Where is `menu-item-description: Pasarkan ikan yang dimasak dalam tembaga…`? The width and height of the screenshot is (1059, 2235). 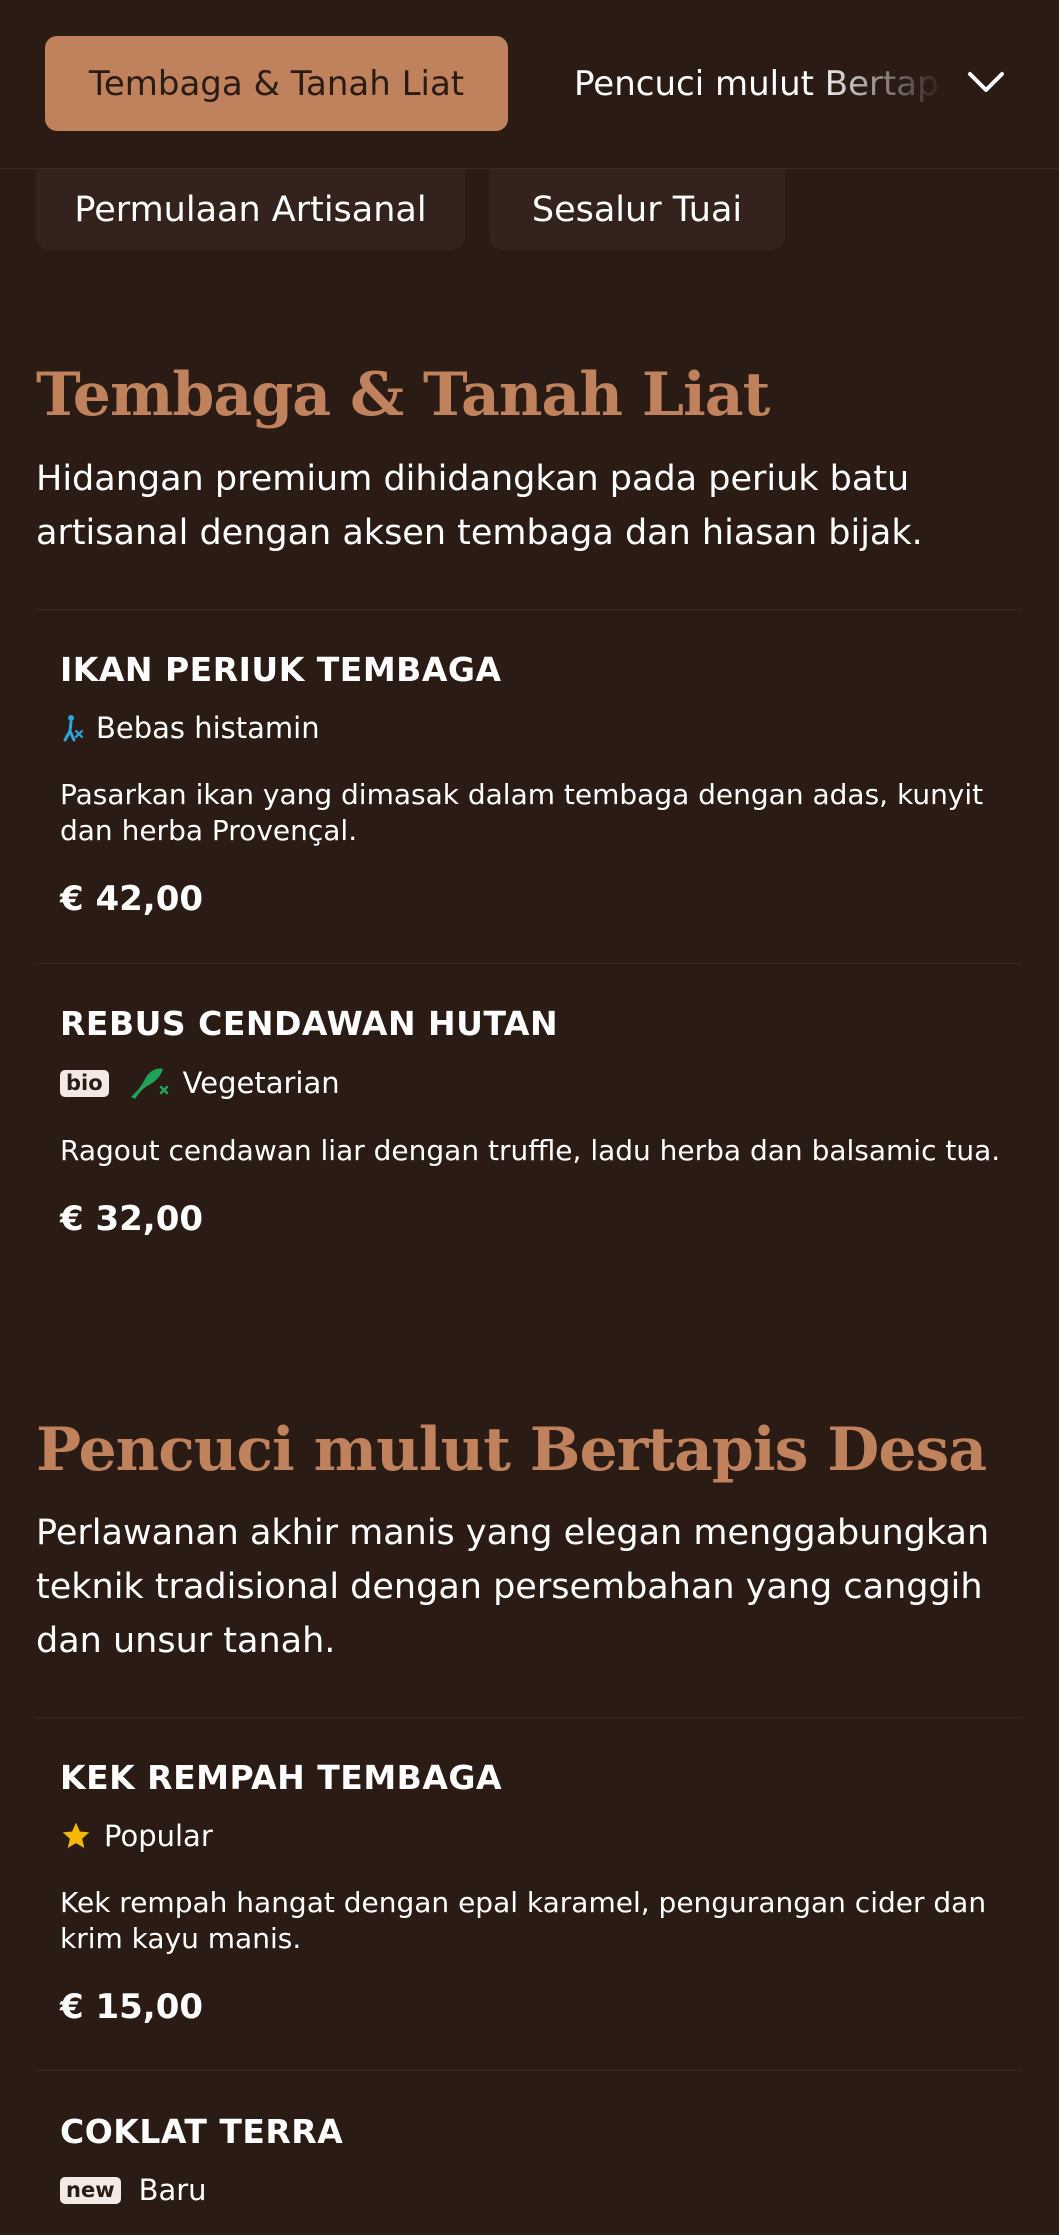
menu-item-description: Pasarkan ikan yang dimasak dalam tembaga… is located at coordinates (522, 812).